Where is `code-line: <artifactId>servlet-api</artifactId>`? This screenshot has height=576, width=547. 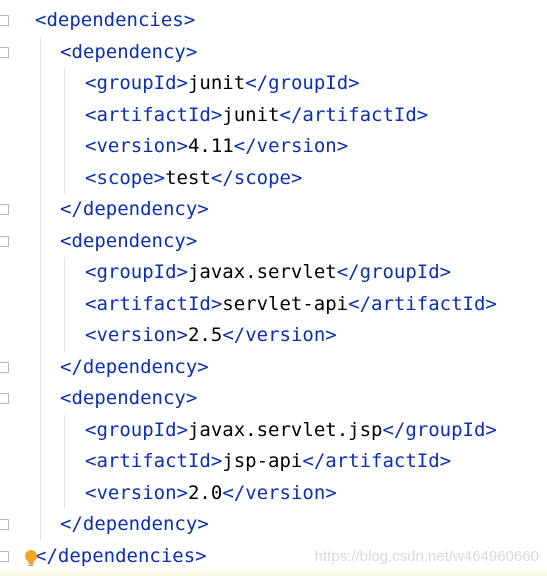 code-line: <artifactId>servlet-api</artifactId> is located at coordinates (291, 304).